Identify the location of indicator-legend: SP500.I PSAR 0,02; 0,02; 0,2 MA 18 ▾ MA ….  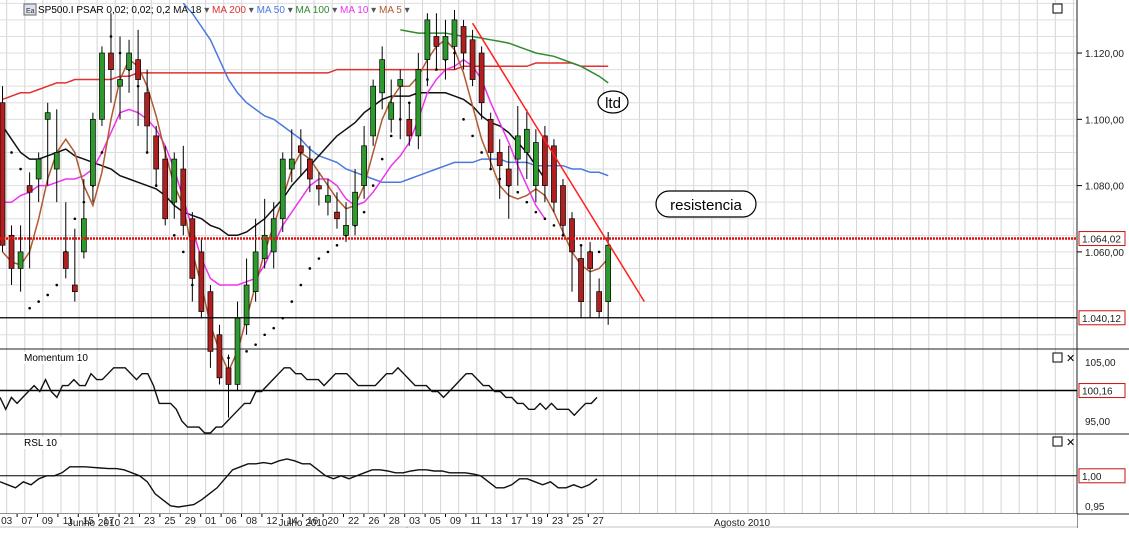
(224, 10).